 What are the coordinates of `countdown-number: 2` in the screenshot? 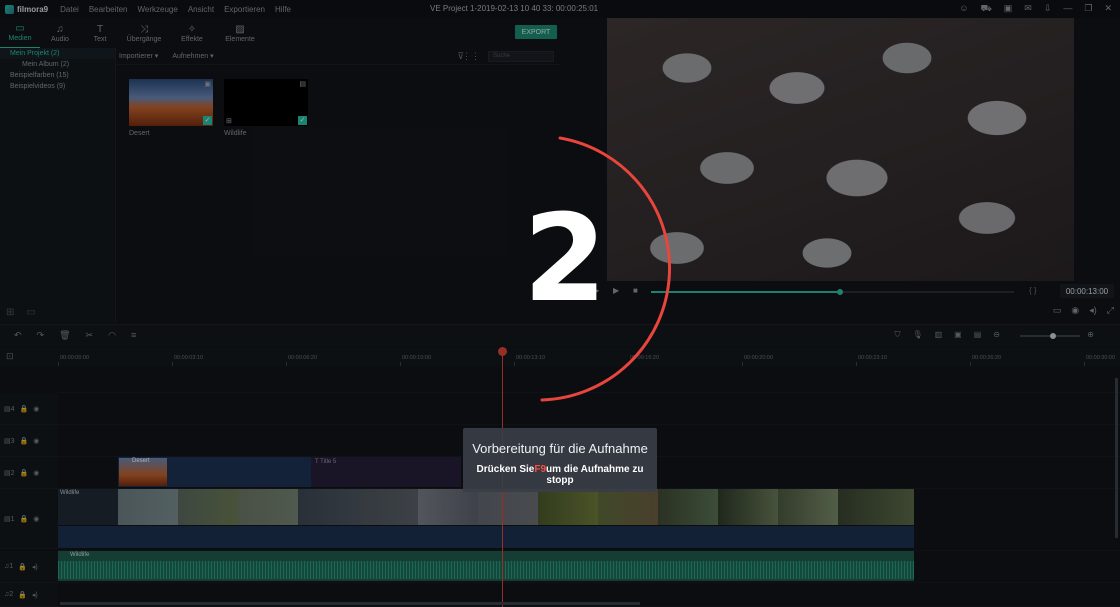 It's located at (565, 259).